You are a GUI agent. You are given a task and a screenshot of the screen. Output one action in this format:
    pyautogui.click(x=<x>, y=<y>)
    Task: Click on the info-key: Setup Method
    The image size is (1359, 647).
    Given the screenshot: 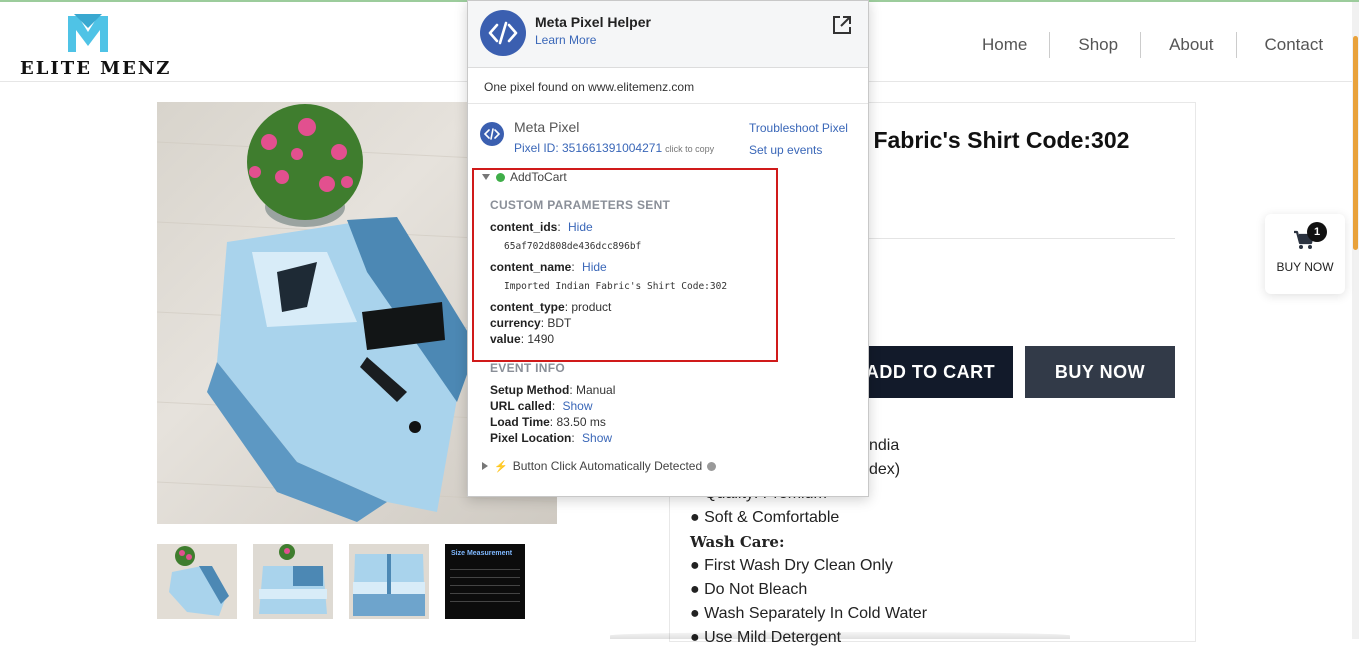 What is the action you would take?
    pyautogui.click(x=530, y=390)
    